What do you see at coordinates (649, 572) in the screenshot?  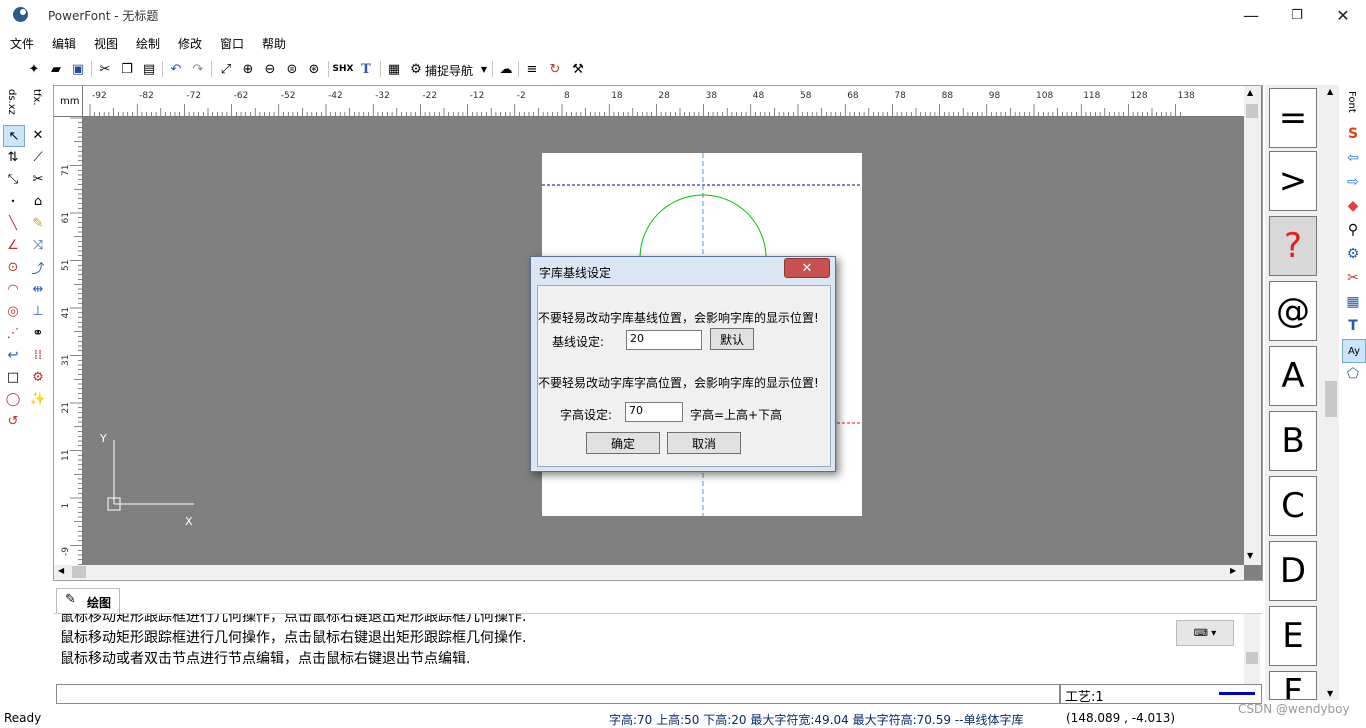 I see `horizontal-scrollbar: ◀ ▶` at bounding box center [649, 572].